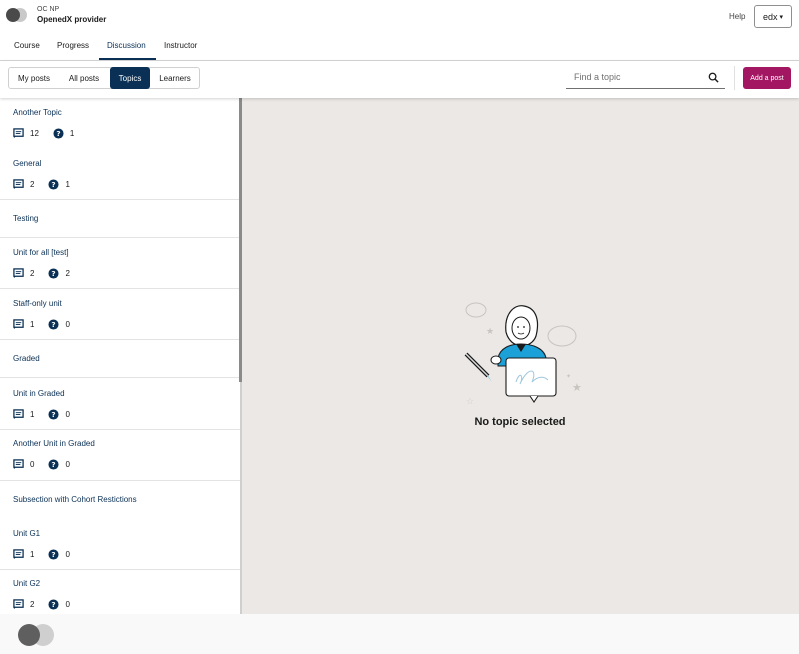 The image size is (799, 654). Describe the element at coordinates (17, 15) in the screenshot. I see `logo` at that location.